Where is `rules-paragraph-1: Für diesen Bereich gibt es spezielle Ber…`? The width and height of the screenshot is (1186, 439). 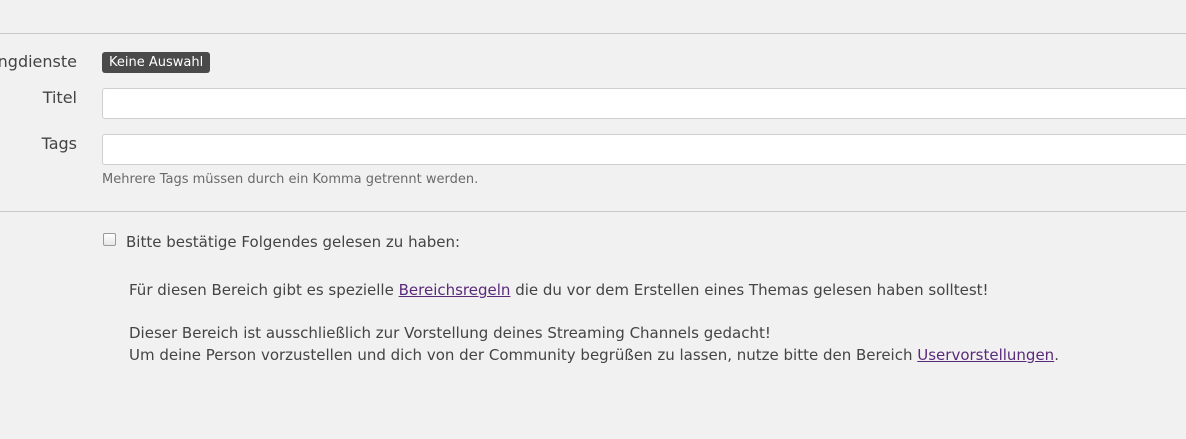
rules-paragraph-1: Für diesen Bereich gibt es spezielle Ber… is located at coordinates (559, 290).